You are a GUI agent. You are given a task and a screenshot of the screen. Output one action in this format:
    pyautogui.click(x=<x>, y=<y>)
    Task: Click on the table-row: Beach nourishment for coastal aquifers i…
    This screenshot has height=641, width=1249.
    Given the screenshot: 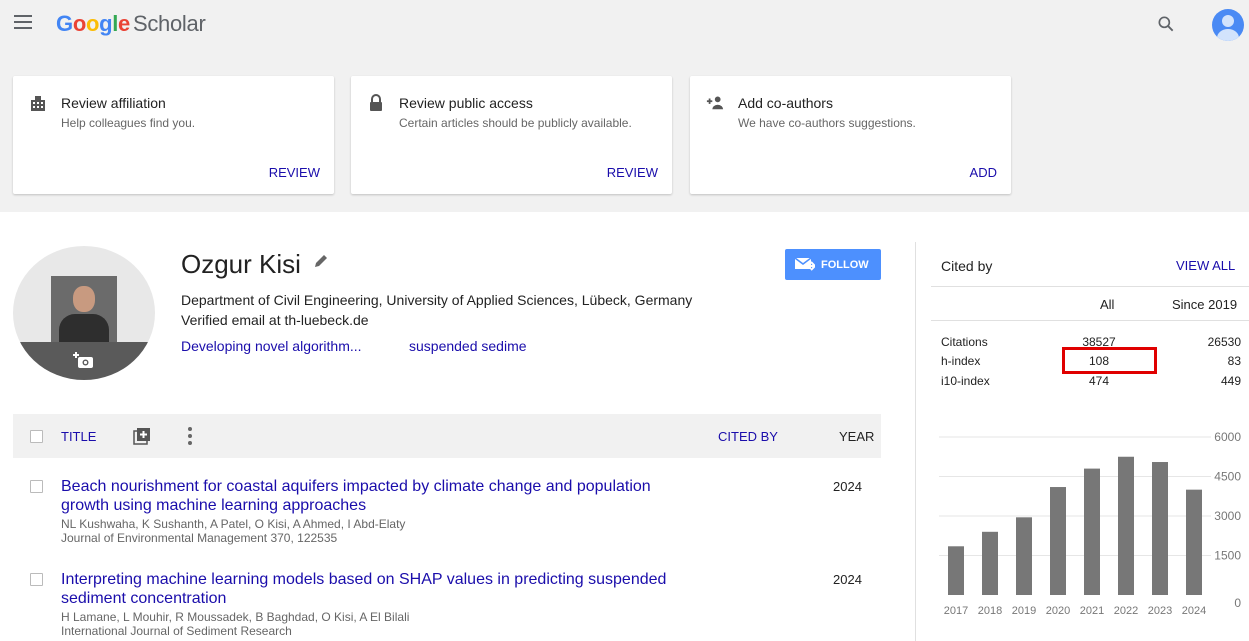 What is the action you would take?
    pyautogui.click(x=447, y=512)
    